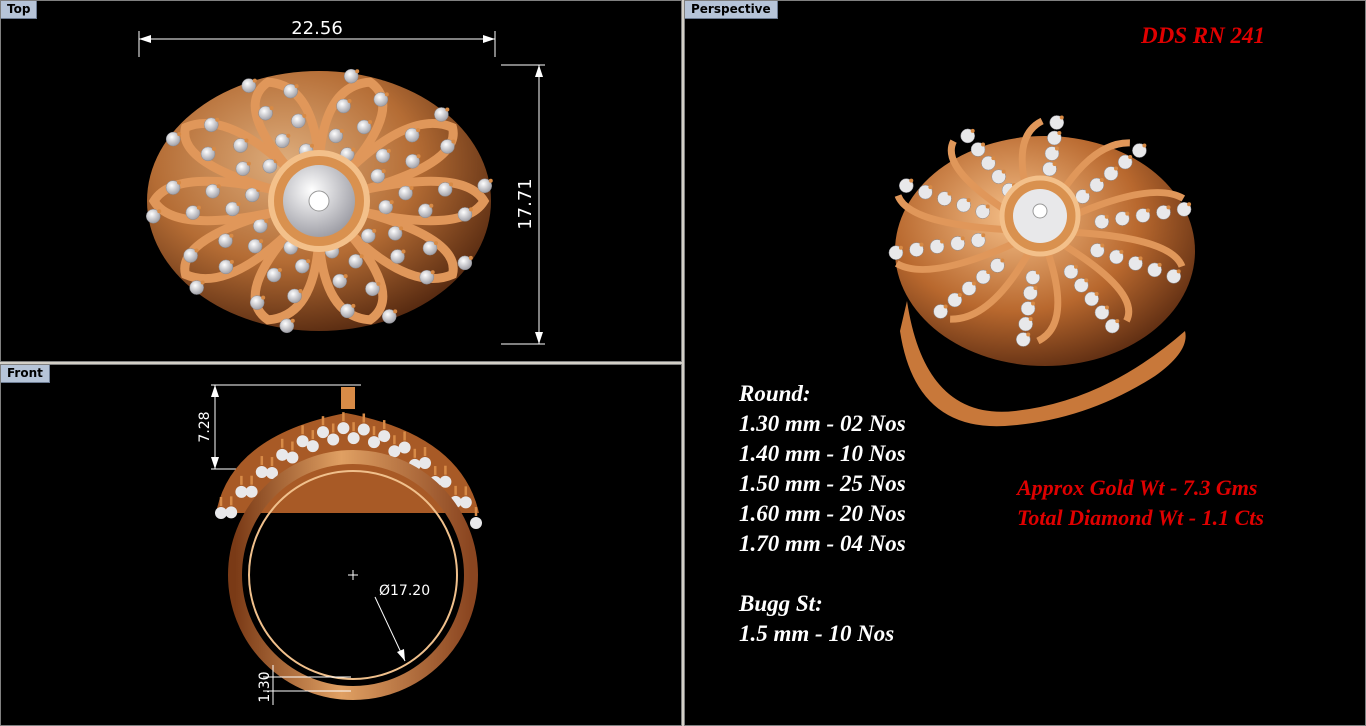 The image size is (1366, 726). Describe the element at coordinates (817, 633) in the screenshot. I see `bugg-line: 1.5 mm - 10 Nos` at that location.